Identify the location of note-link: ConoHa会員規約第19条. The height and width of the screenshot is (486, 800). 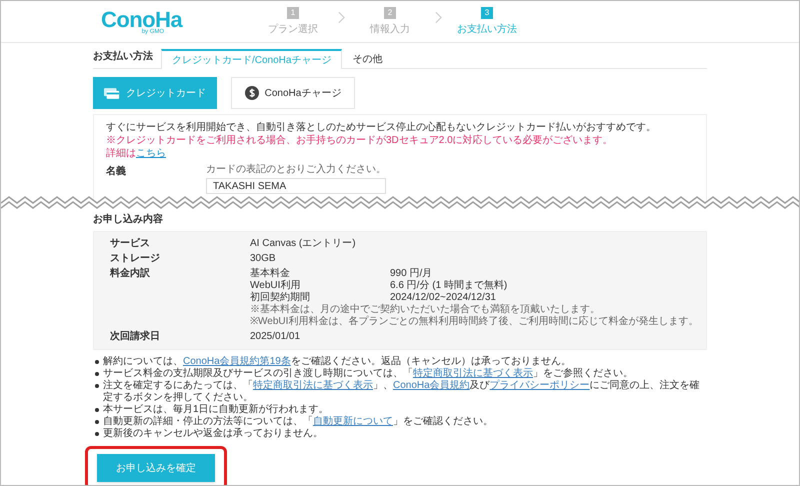
(237, 361).